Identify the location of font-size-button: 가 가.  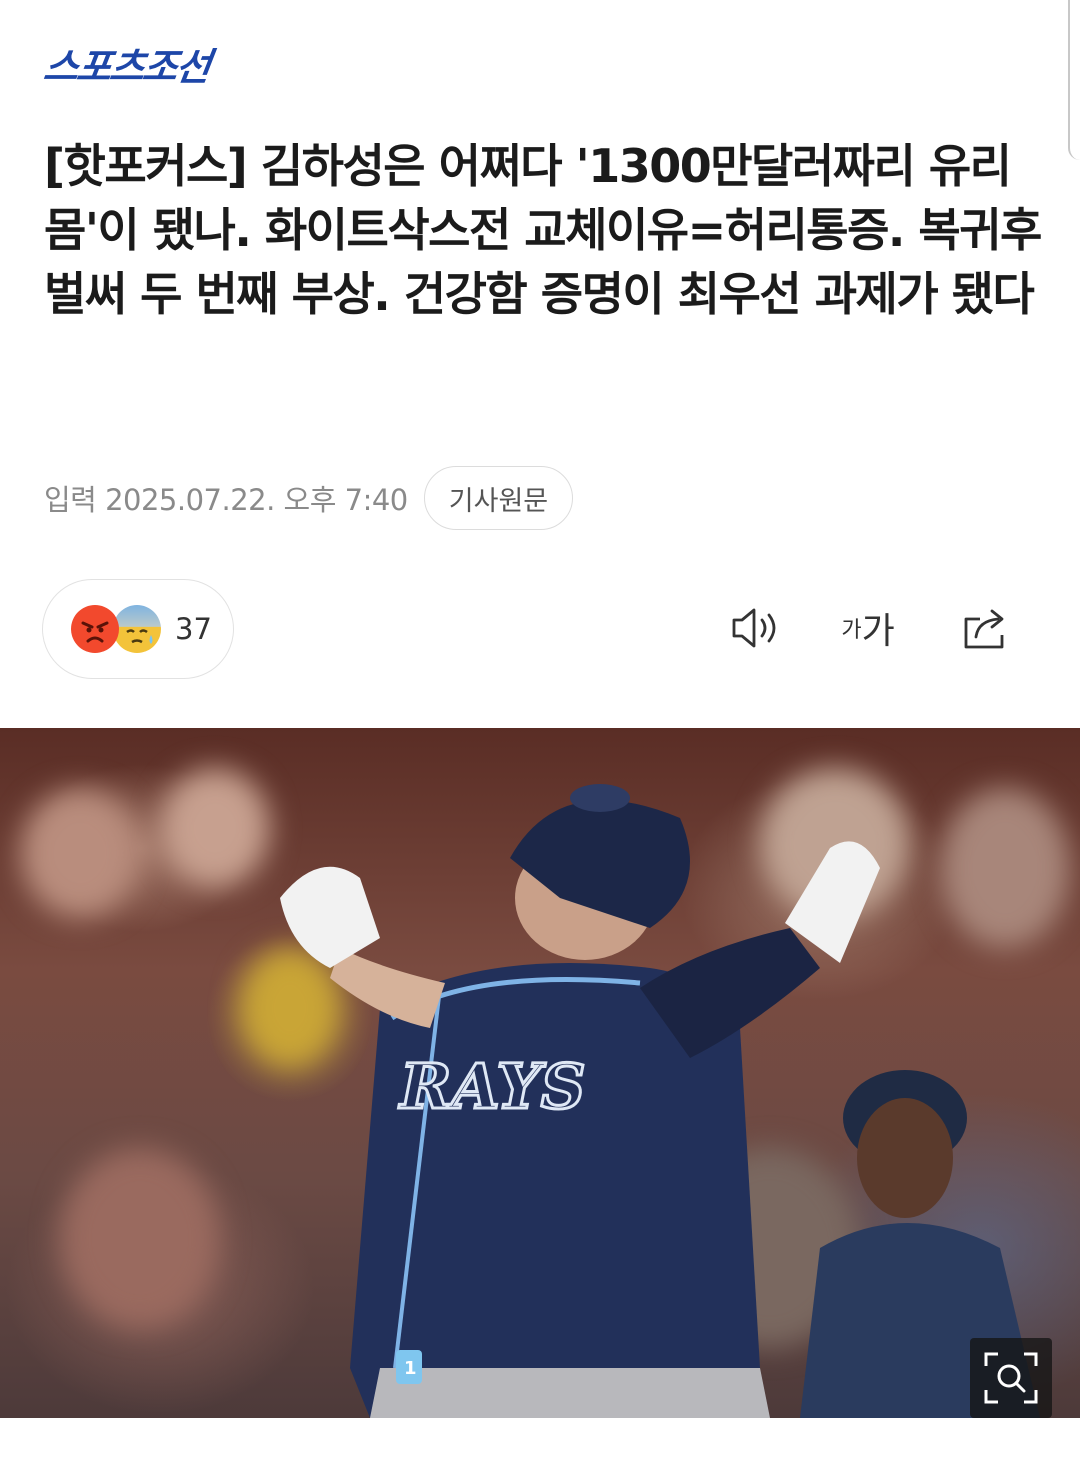
(868, 628).